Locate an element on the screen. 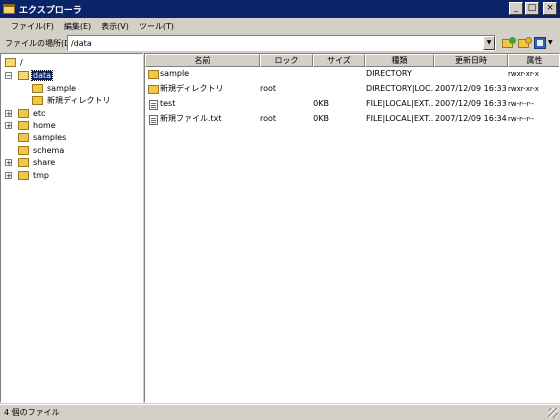  tree-item-label: samples is located at coordinates (50, 137).